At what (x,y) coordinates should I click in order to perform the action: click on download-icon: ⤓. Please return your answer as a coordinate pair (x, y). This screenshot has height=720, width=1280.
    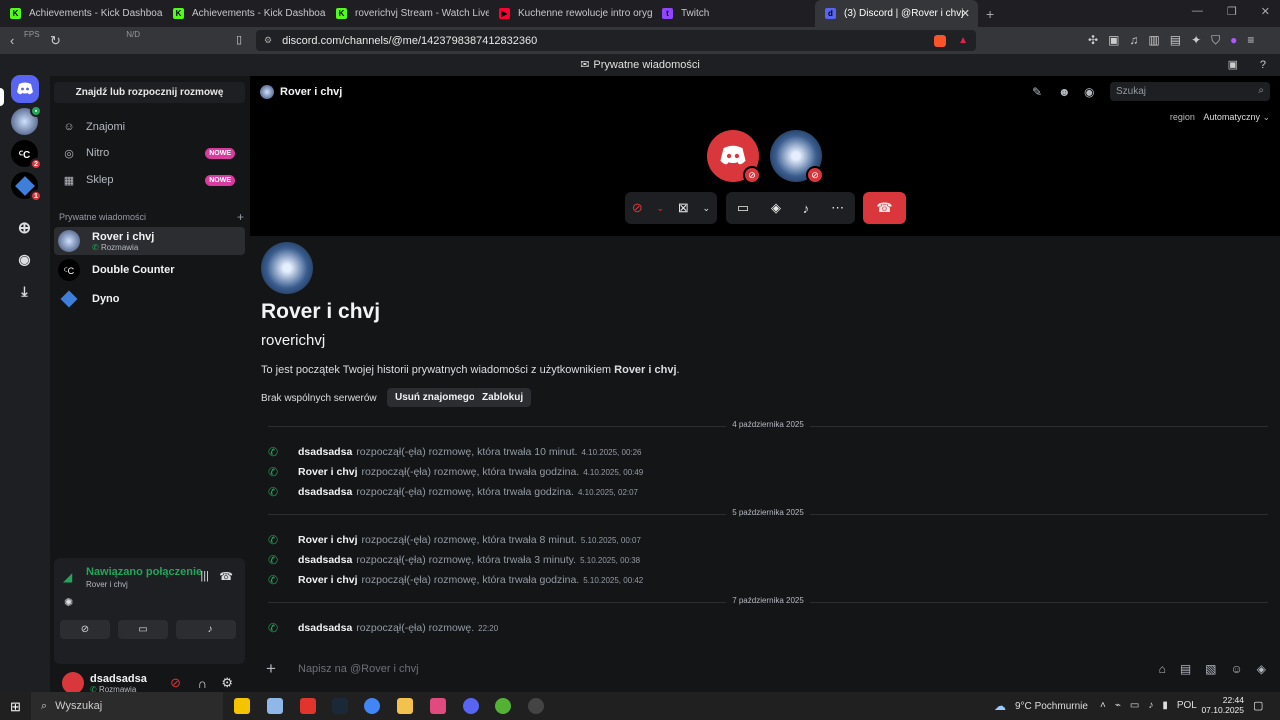
    Looking at the image, I should click on (24, 291).